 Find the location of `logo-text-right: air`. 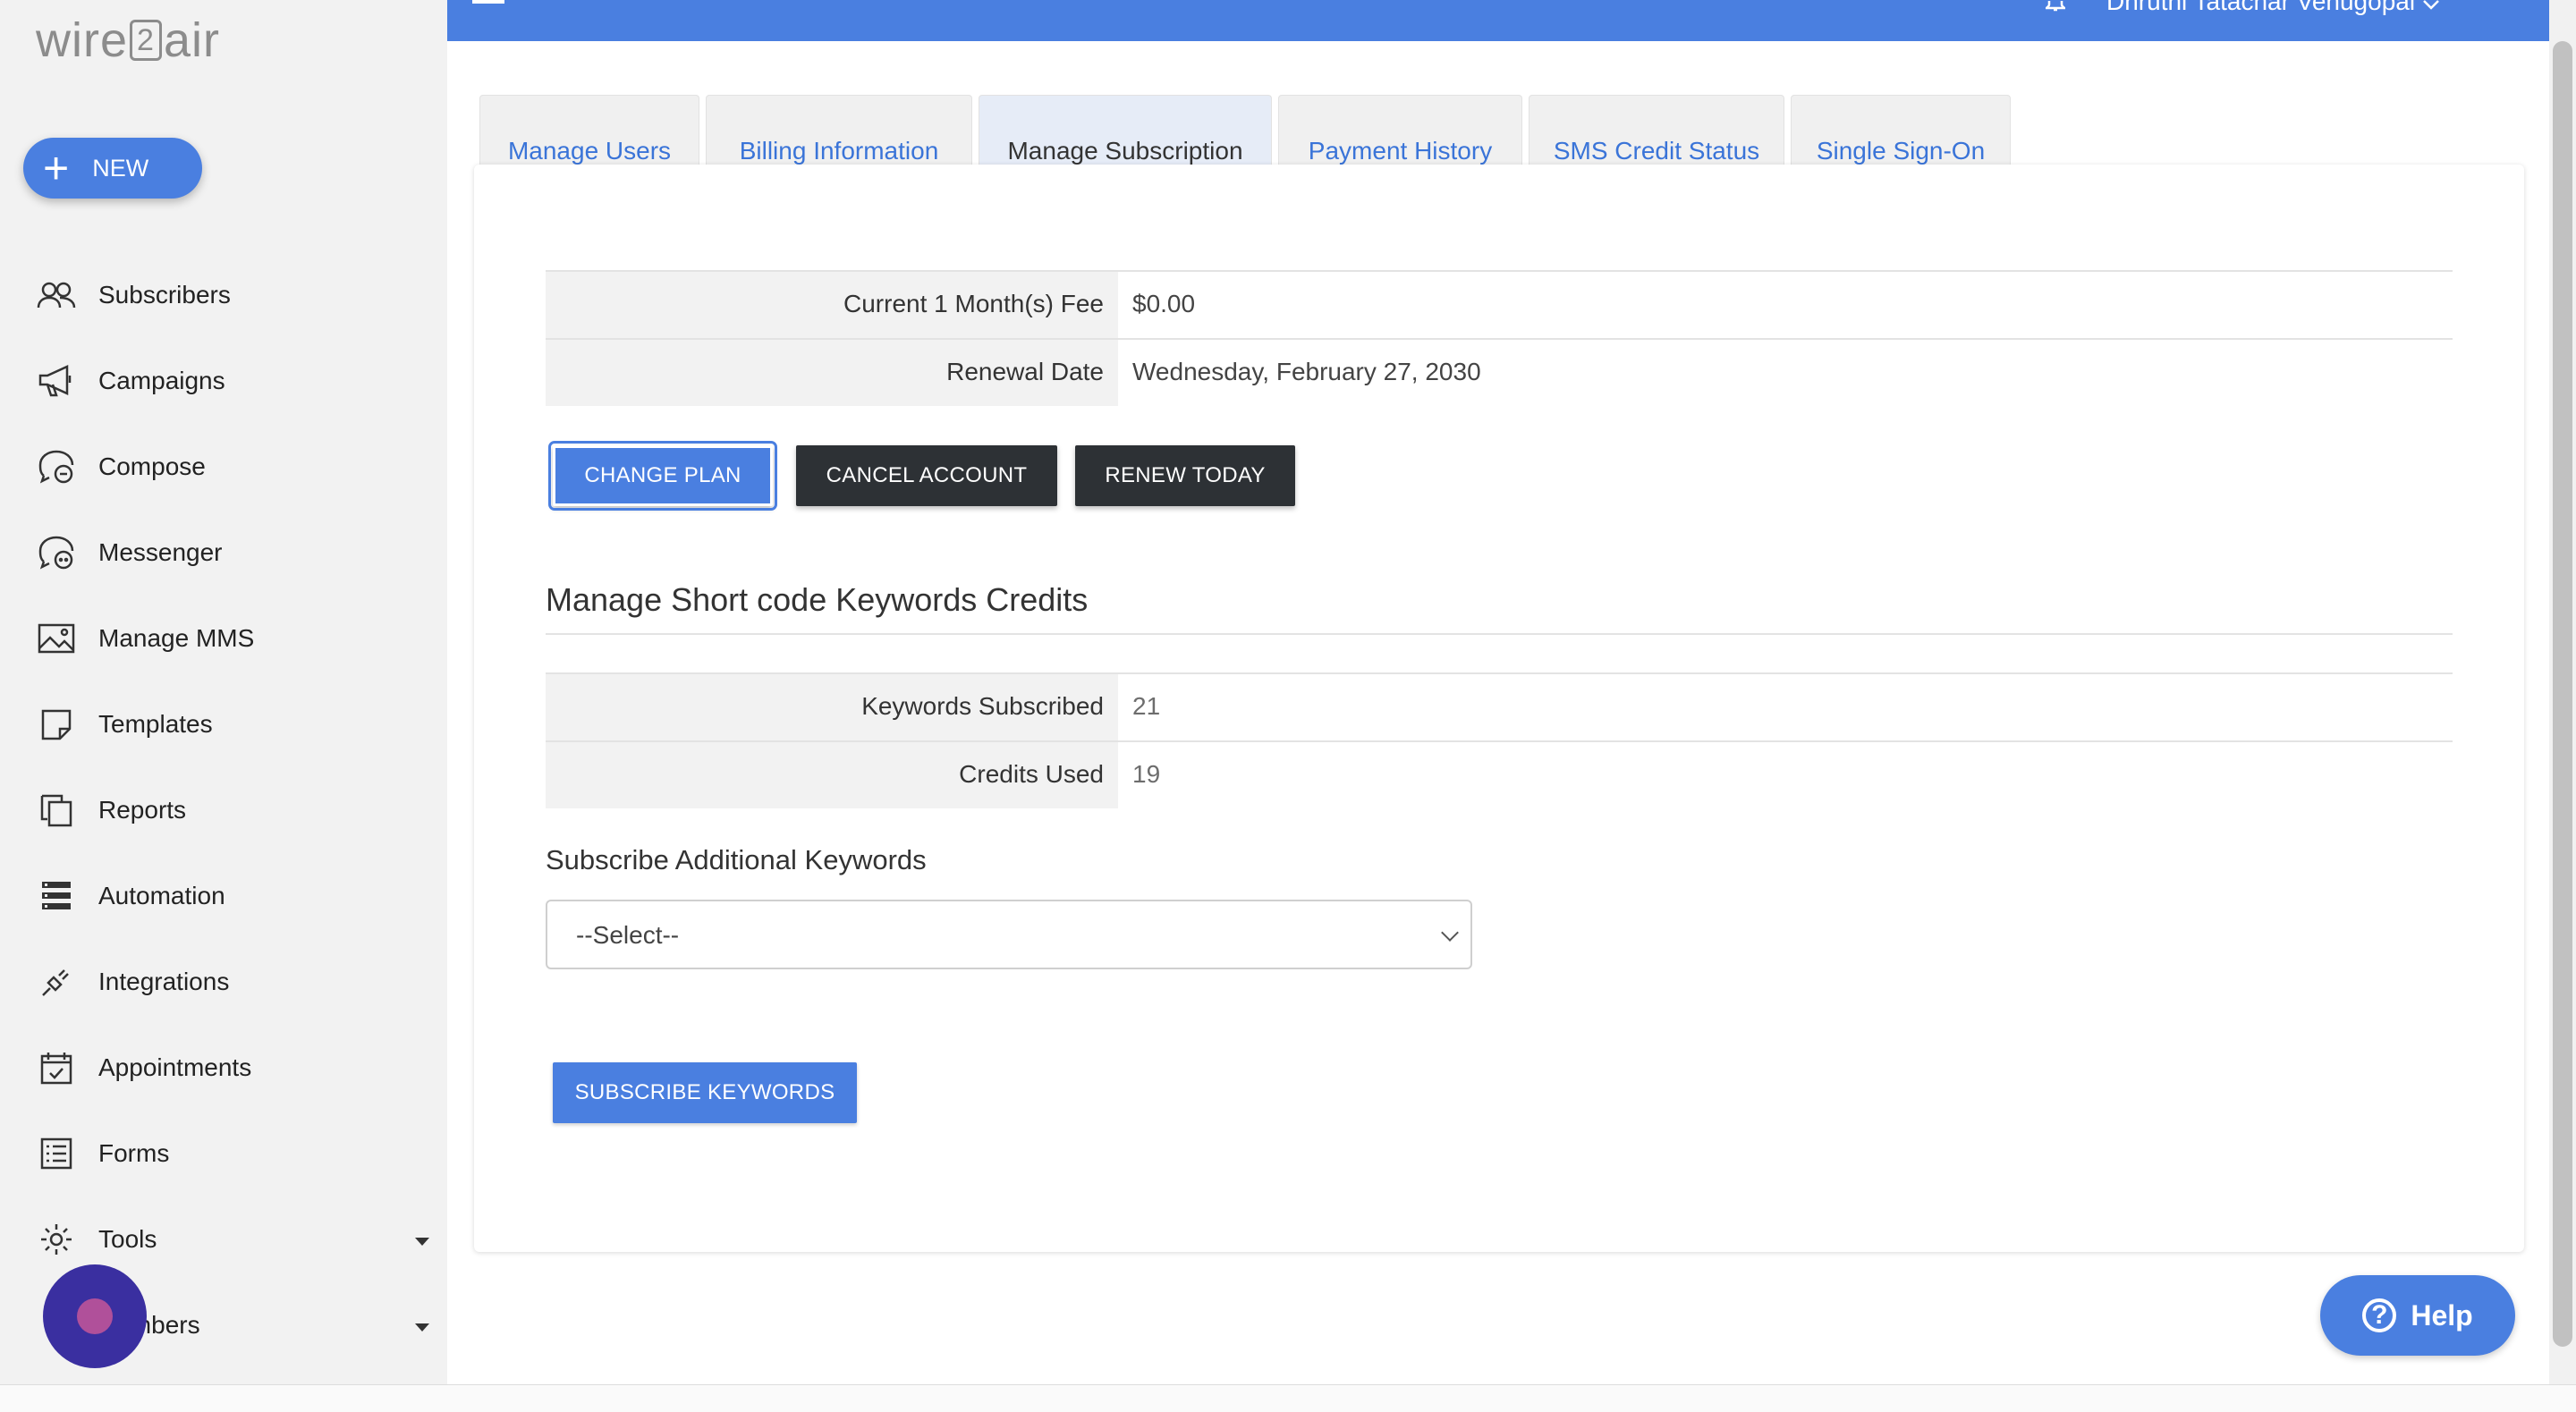

logo-text-right: air is located at coordinates (191, 40).